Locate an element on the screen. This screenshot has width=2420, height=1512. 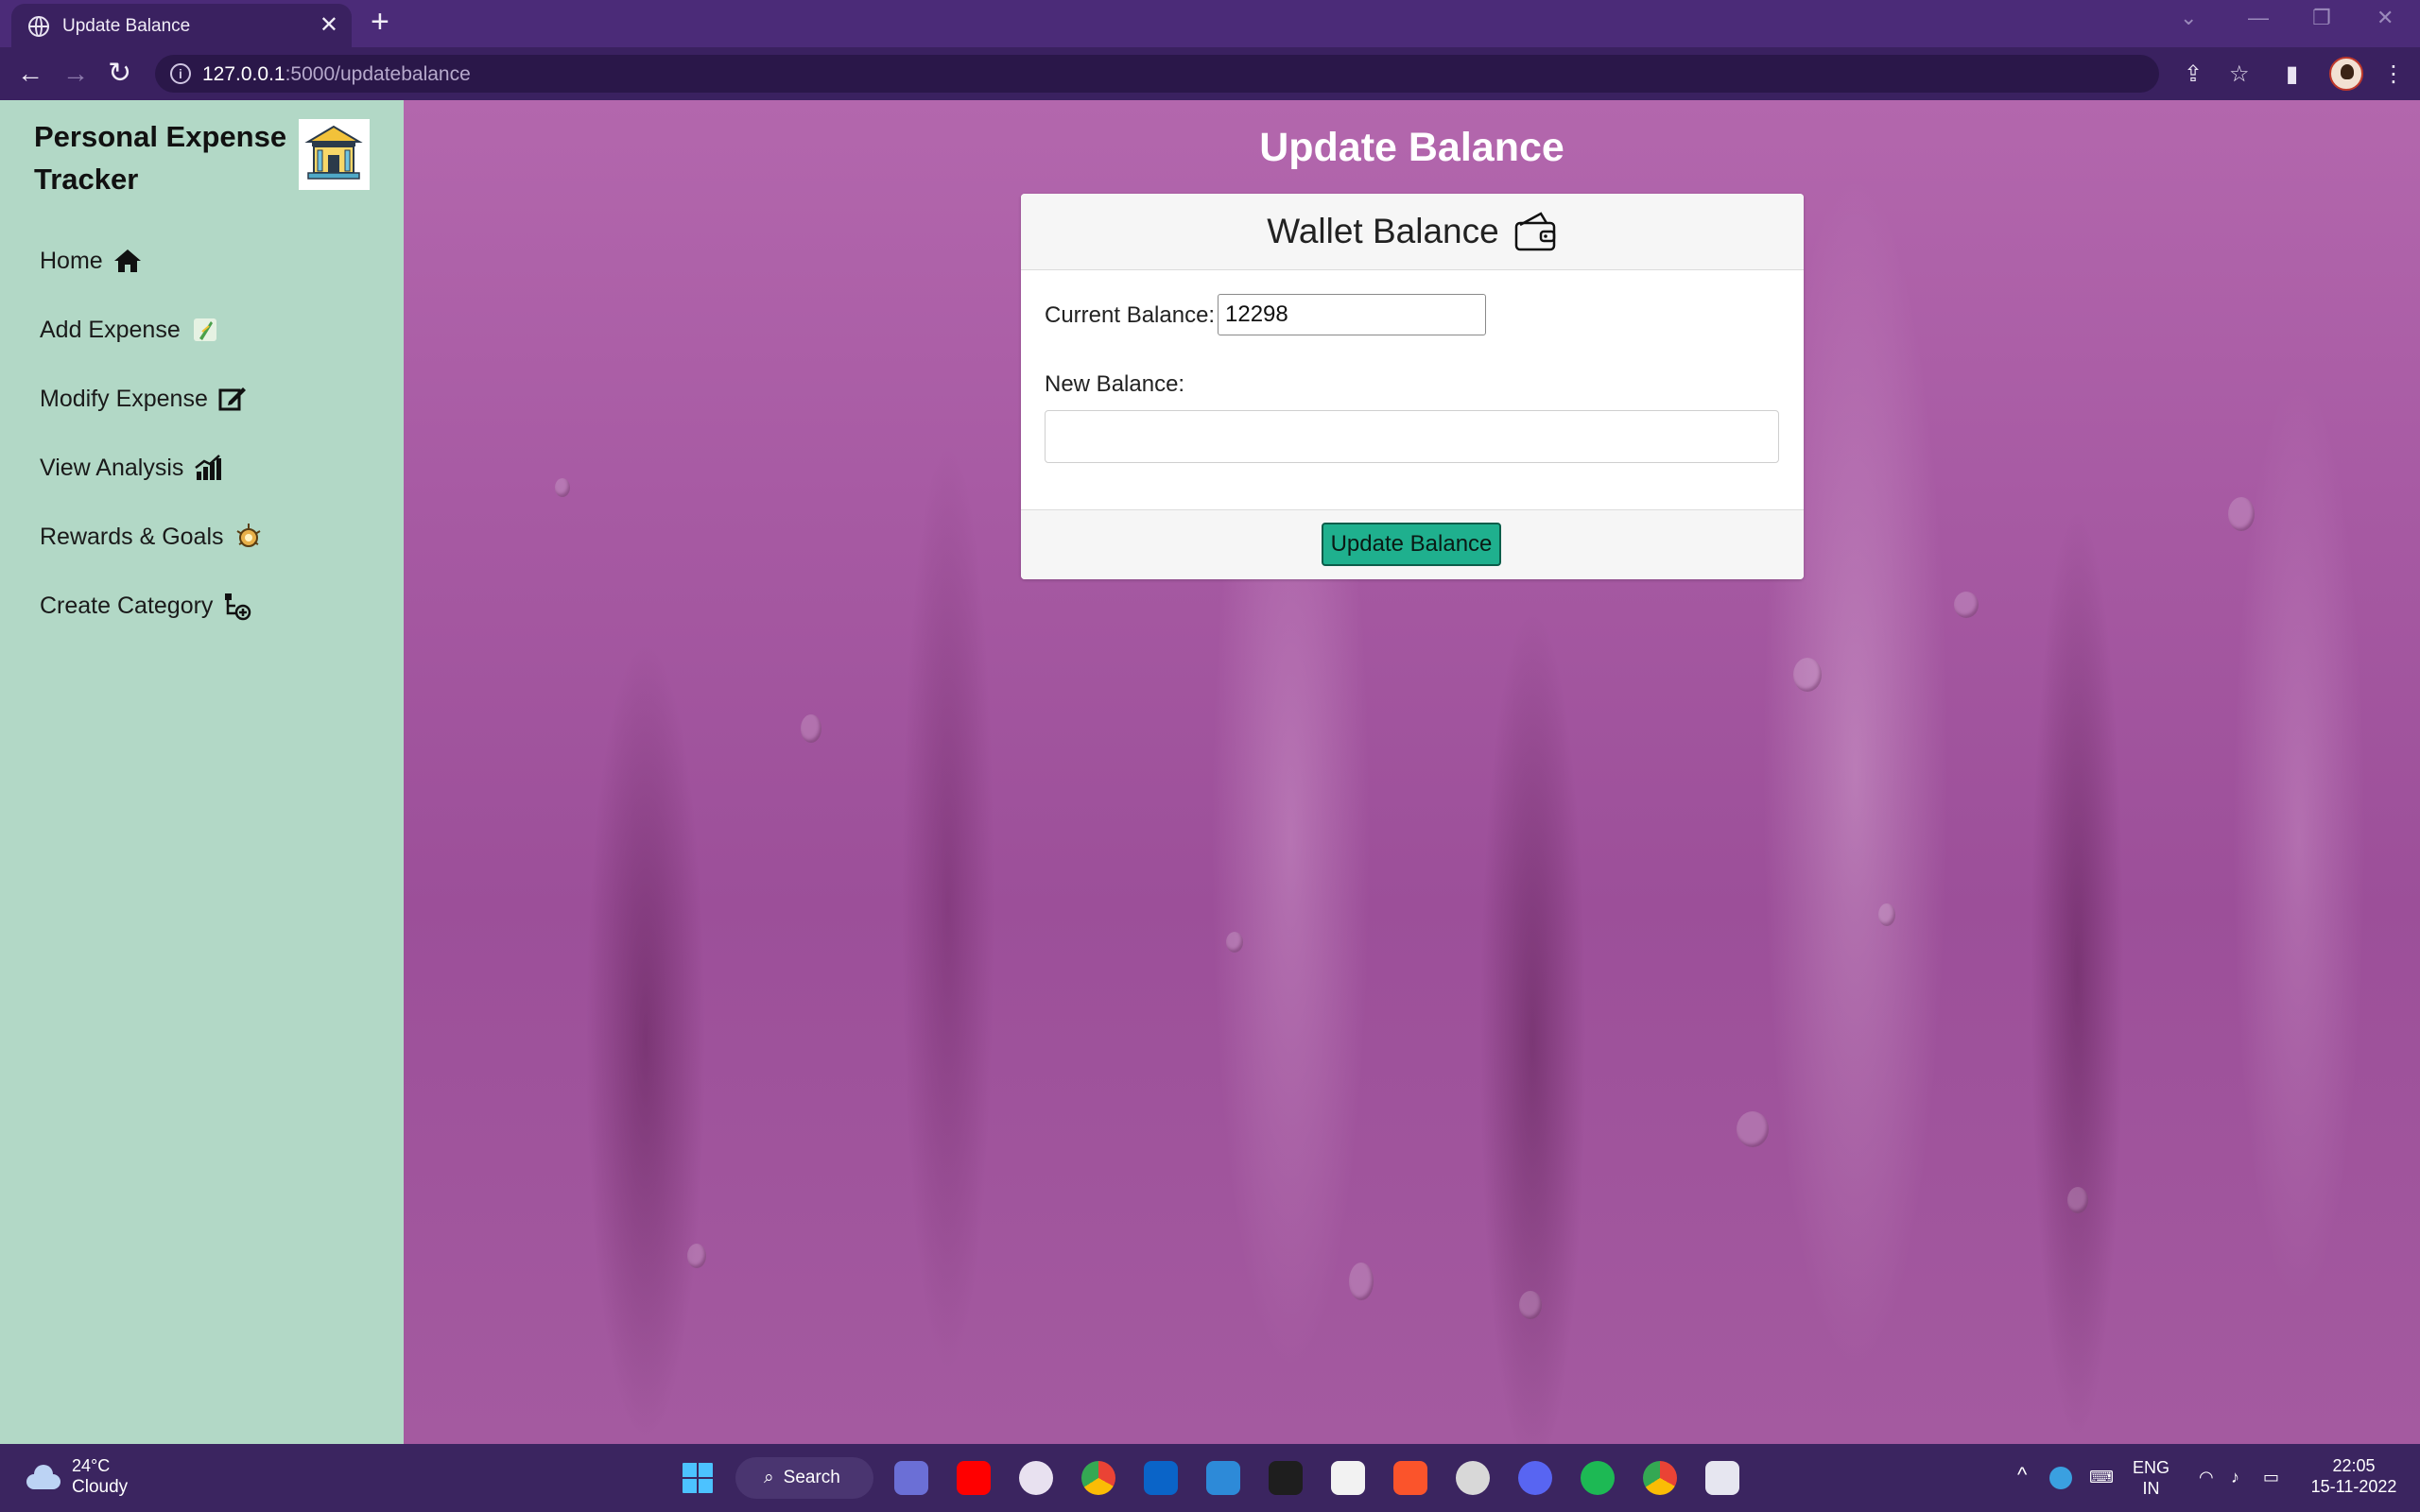
tab-title: Update Balance is located at coordinates (126, 26).